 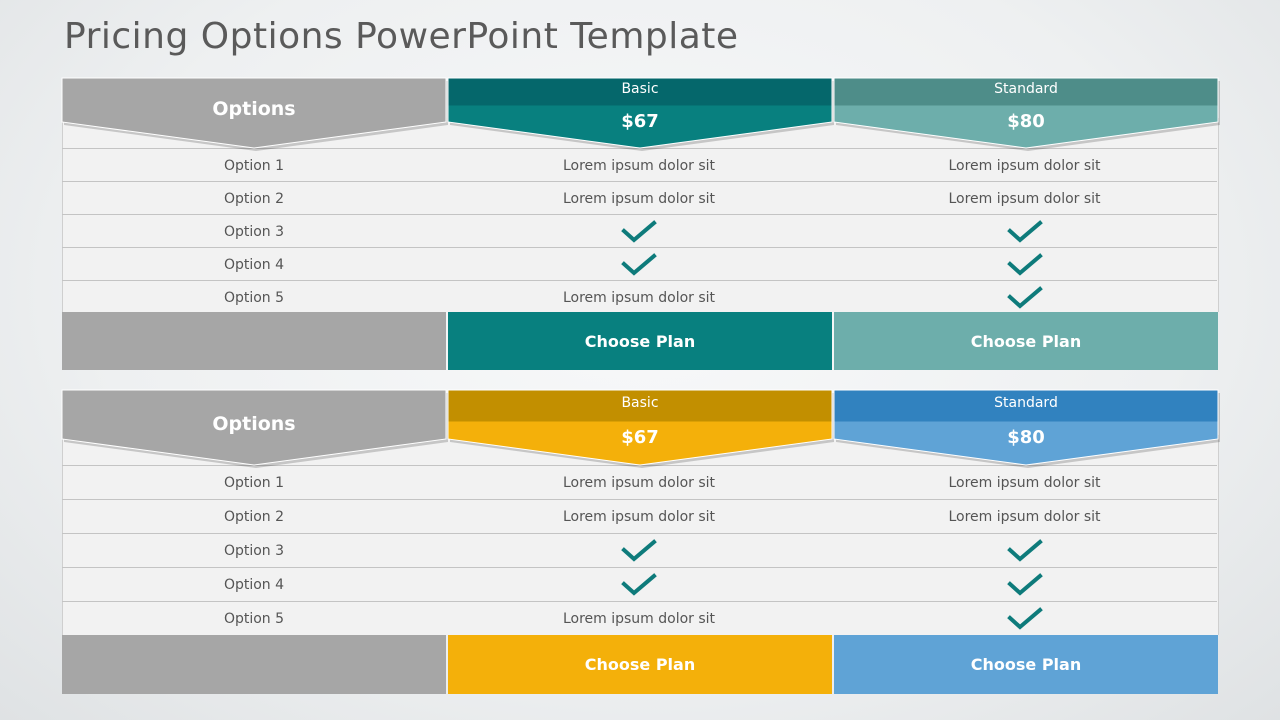 What do you see at coordinates (401, 36) in the screenshot?
I see `page-title: Pricing Options PowerPoint Template` at bounding box center [401, 36].